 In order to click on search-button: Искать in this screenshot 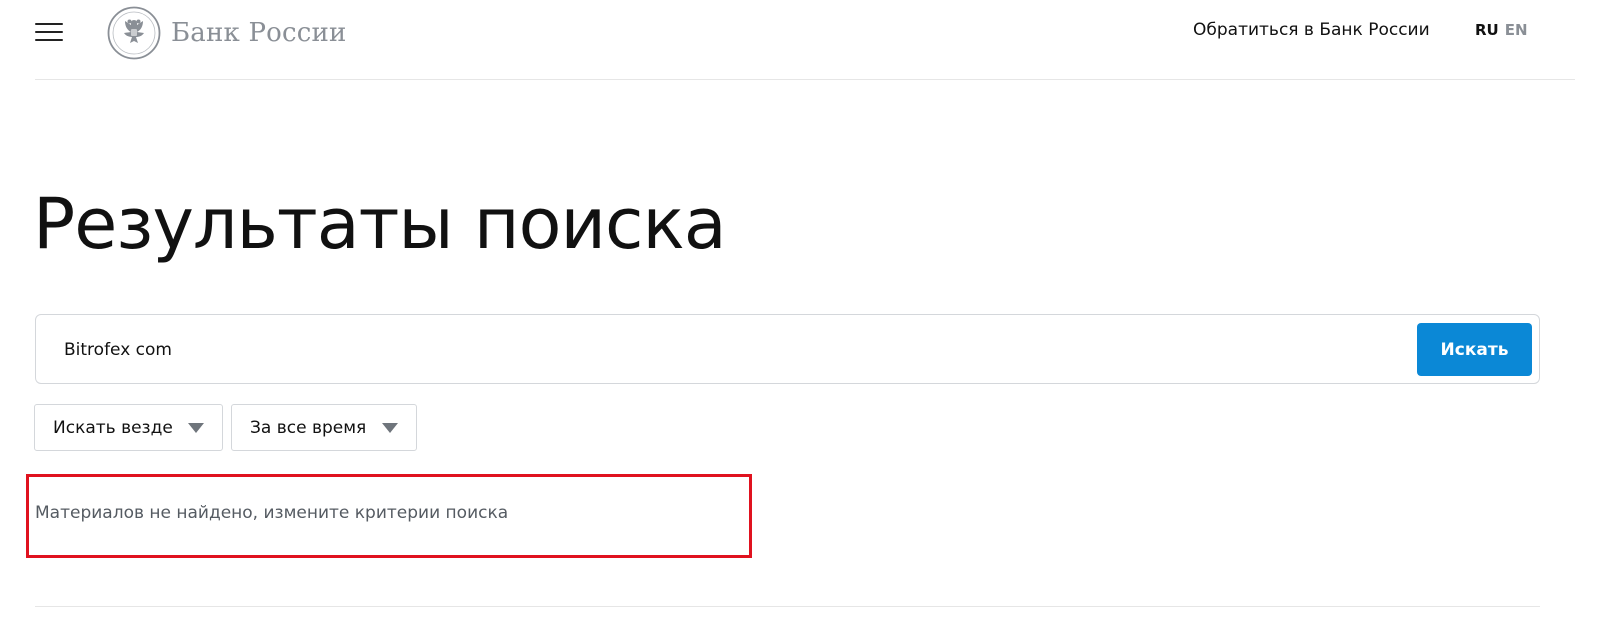, I will do `click(1474, 349)`.